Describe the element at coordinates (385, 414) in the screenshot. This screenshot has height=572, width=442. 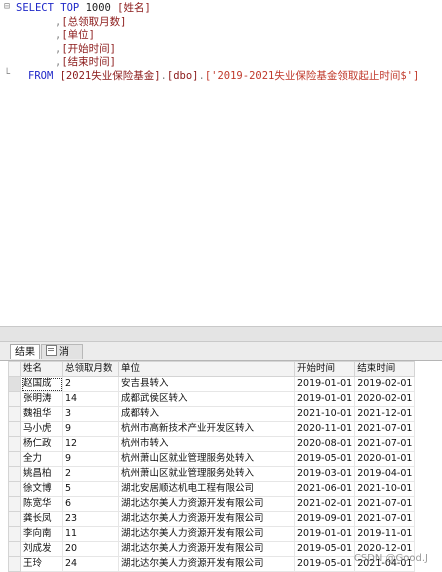
I see `table-cell: 2021-12-01` at that location.